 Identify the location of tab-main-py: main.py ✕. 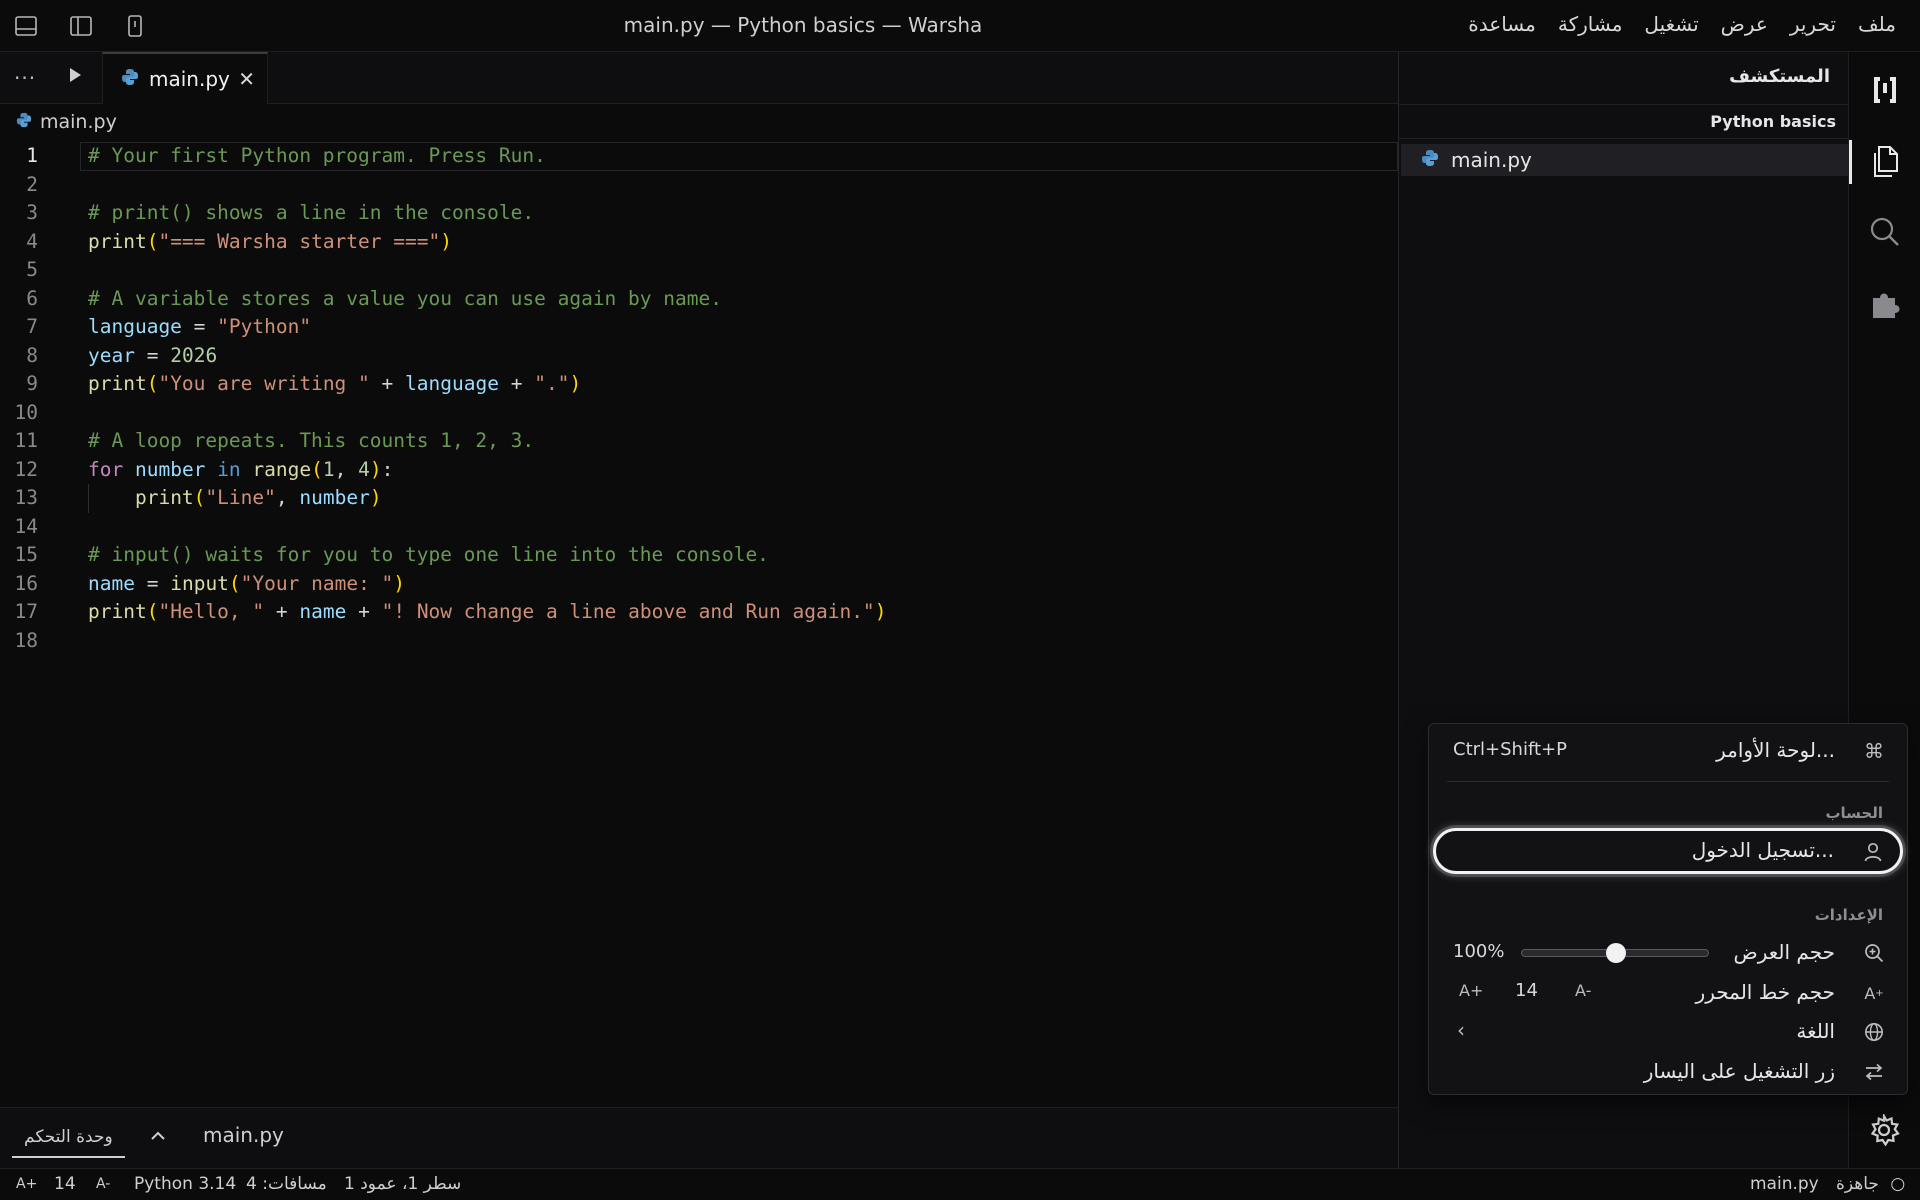
(185, 78).